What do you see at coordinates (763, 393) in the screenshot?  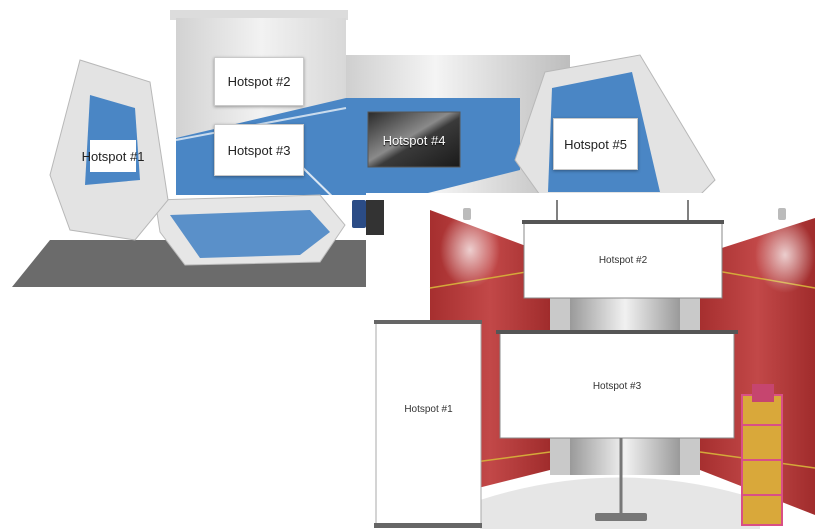 I see `brochure-icon` at bounding box center [763, 393].